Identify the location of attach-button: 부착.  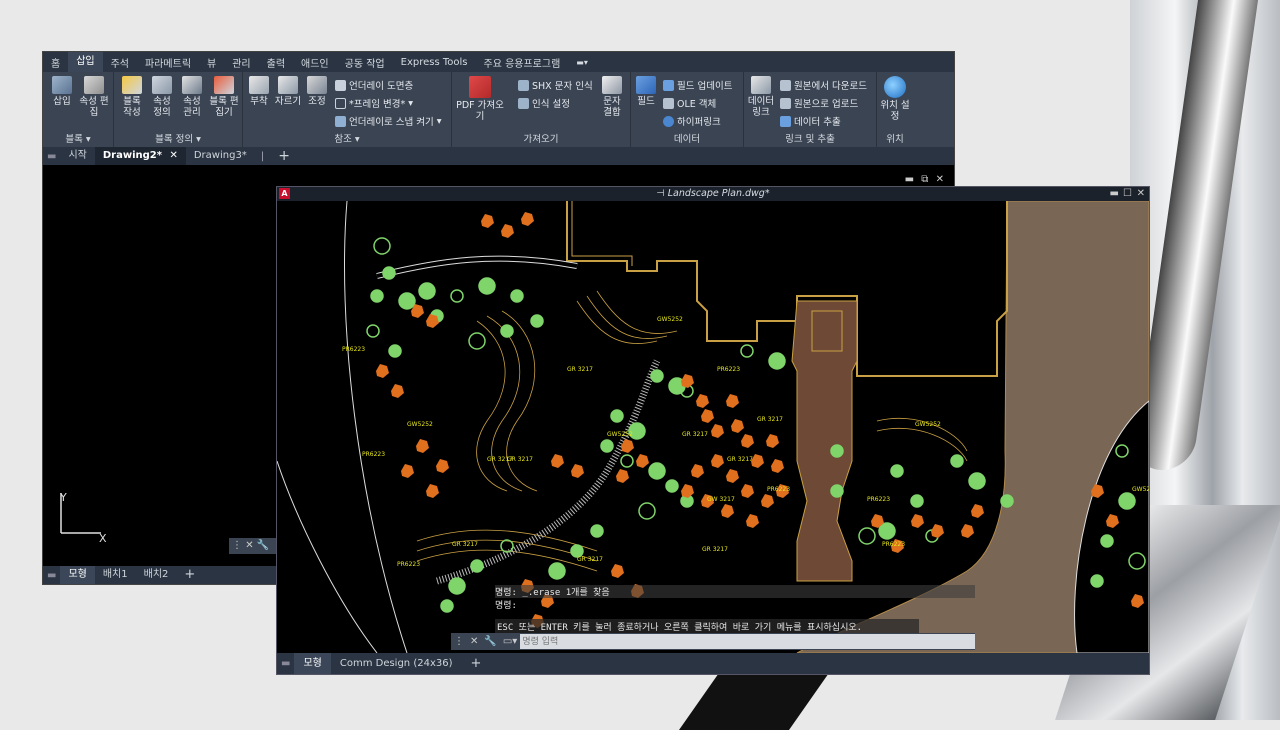
(259, 91).